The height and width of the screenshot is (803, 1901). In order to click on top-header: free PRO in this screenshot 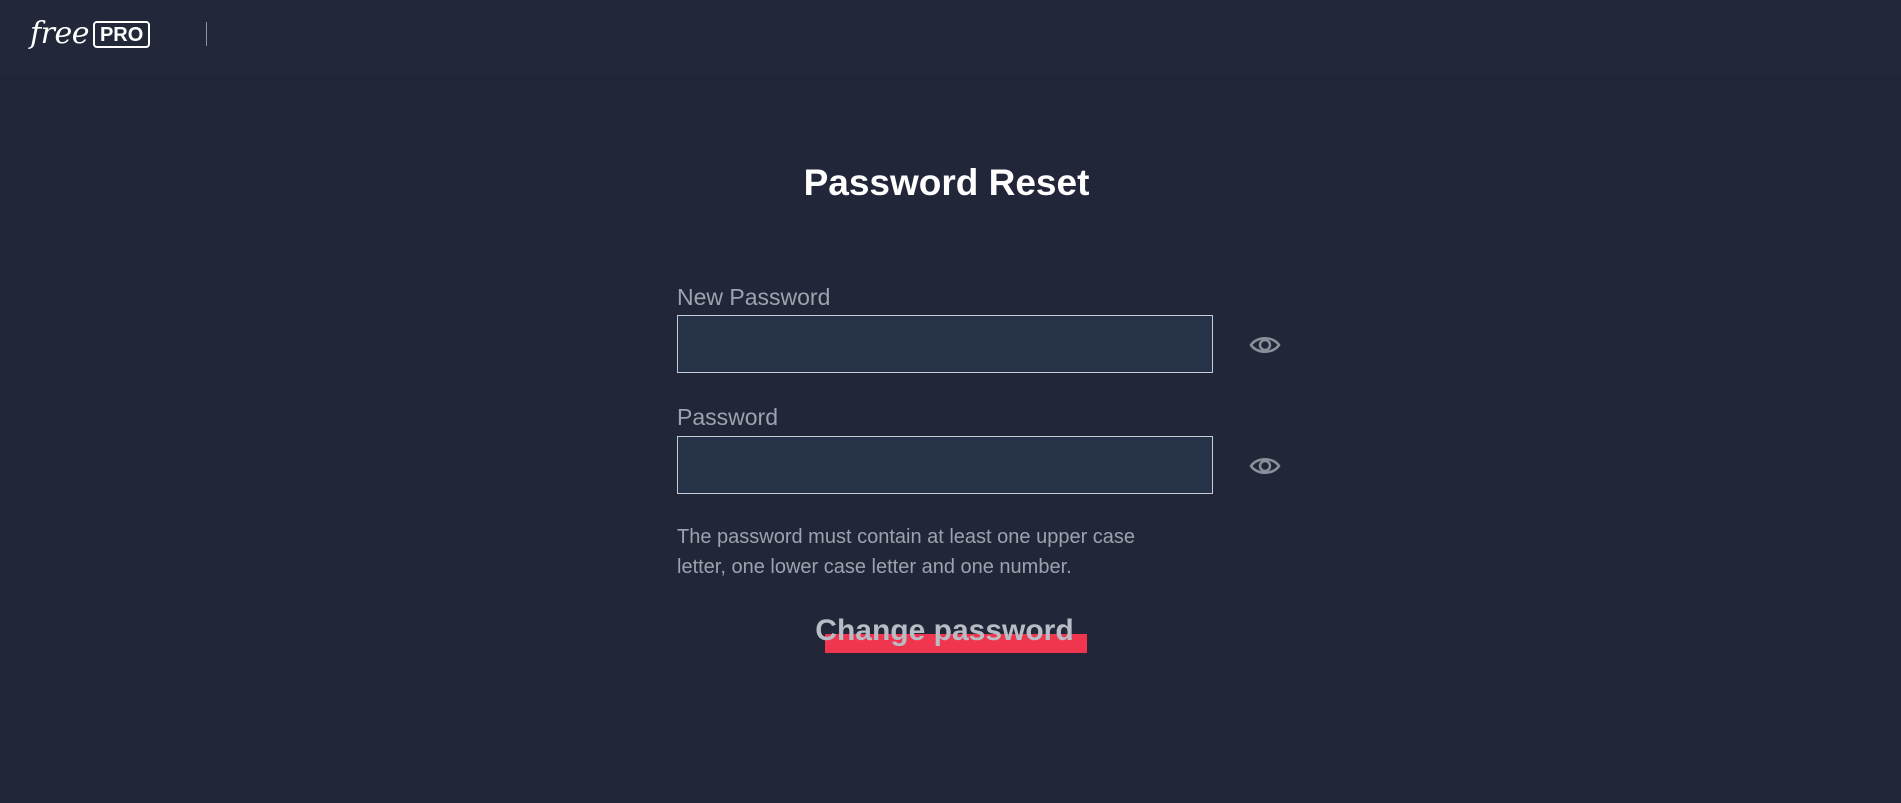, I will do `click(950, 38)`.